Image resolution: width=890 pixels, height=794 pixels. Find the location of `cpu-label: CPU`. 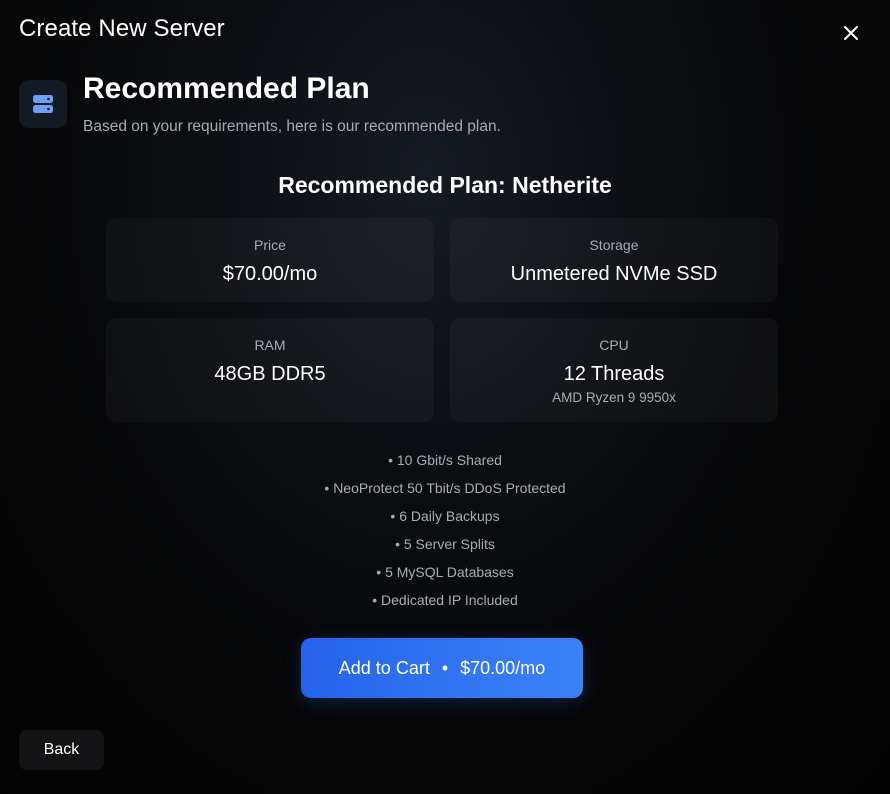

cpu-label: CPU is located at coordinates (614, 345).